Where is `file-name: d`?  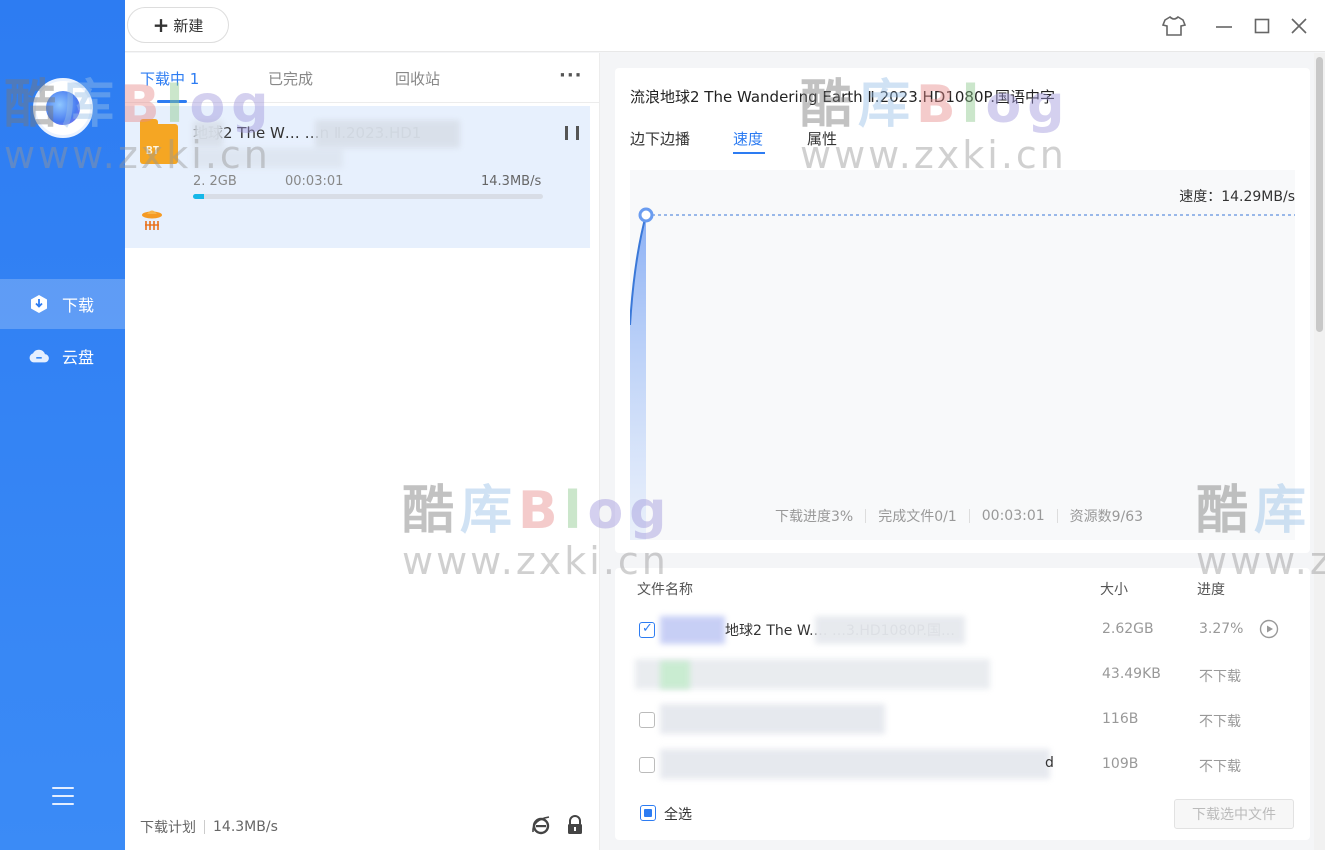
file-name: d is located at coordinates (1049, 763).